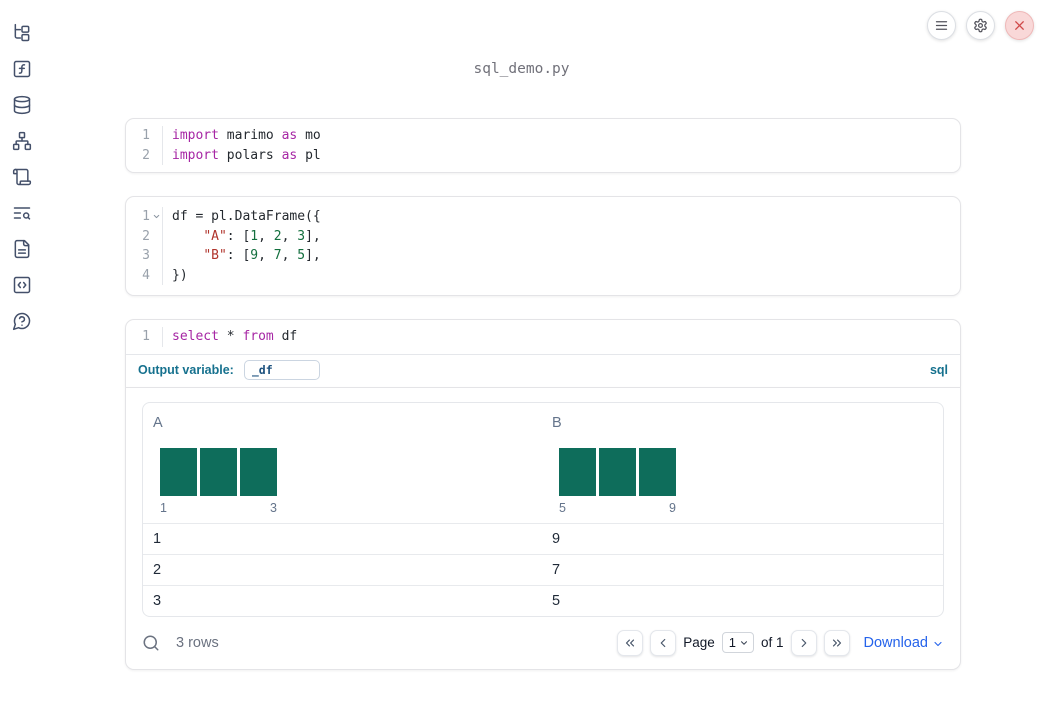  What do you see at coordinates (896, 642) in the screenshot?
I see `download-label: Download` at bounding box center [896, 642].